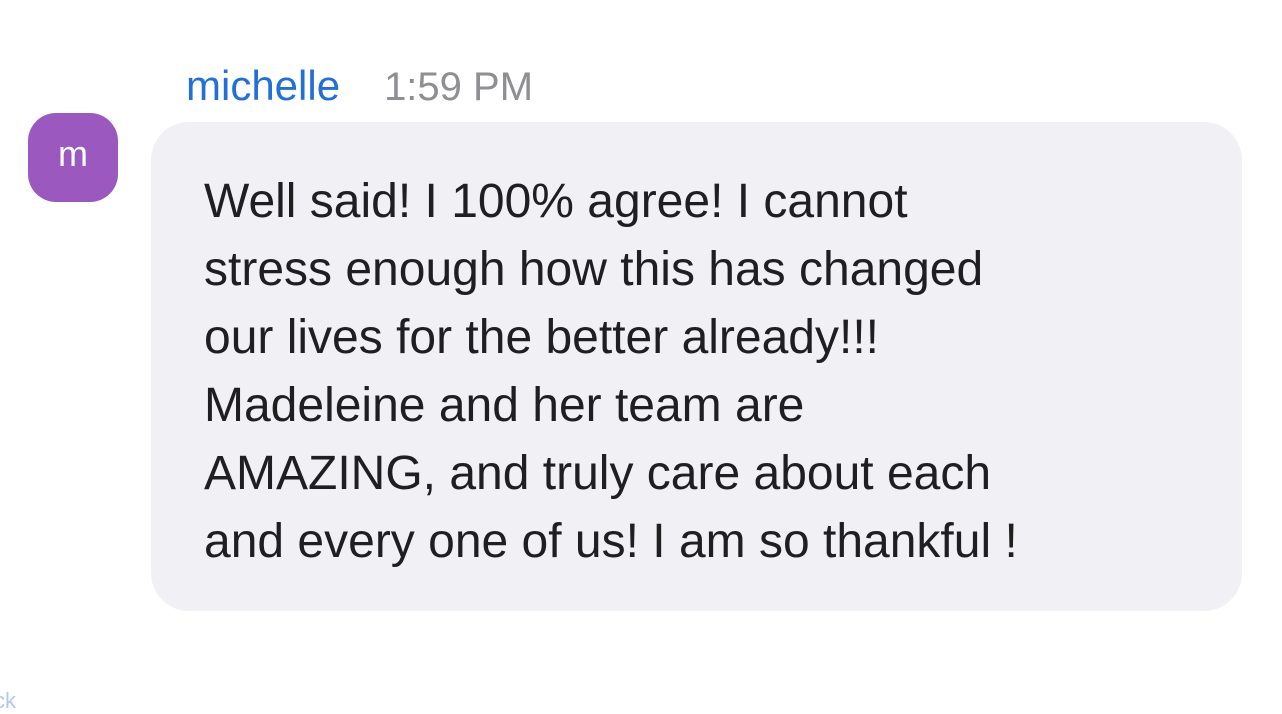 The height and width of the screenshot is (714, 1282). What do you see at coordinates (8, 701) in the screenshot?
I see `partial-link-text: ck` at bounding box center [8, 701].